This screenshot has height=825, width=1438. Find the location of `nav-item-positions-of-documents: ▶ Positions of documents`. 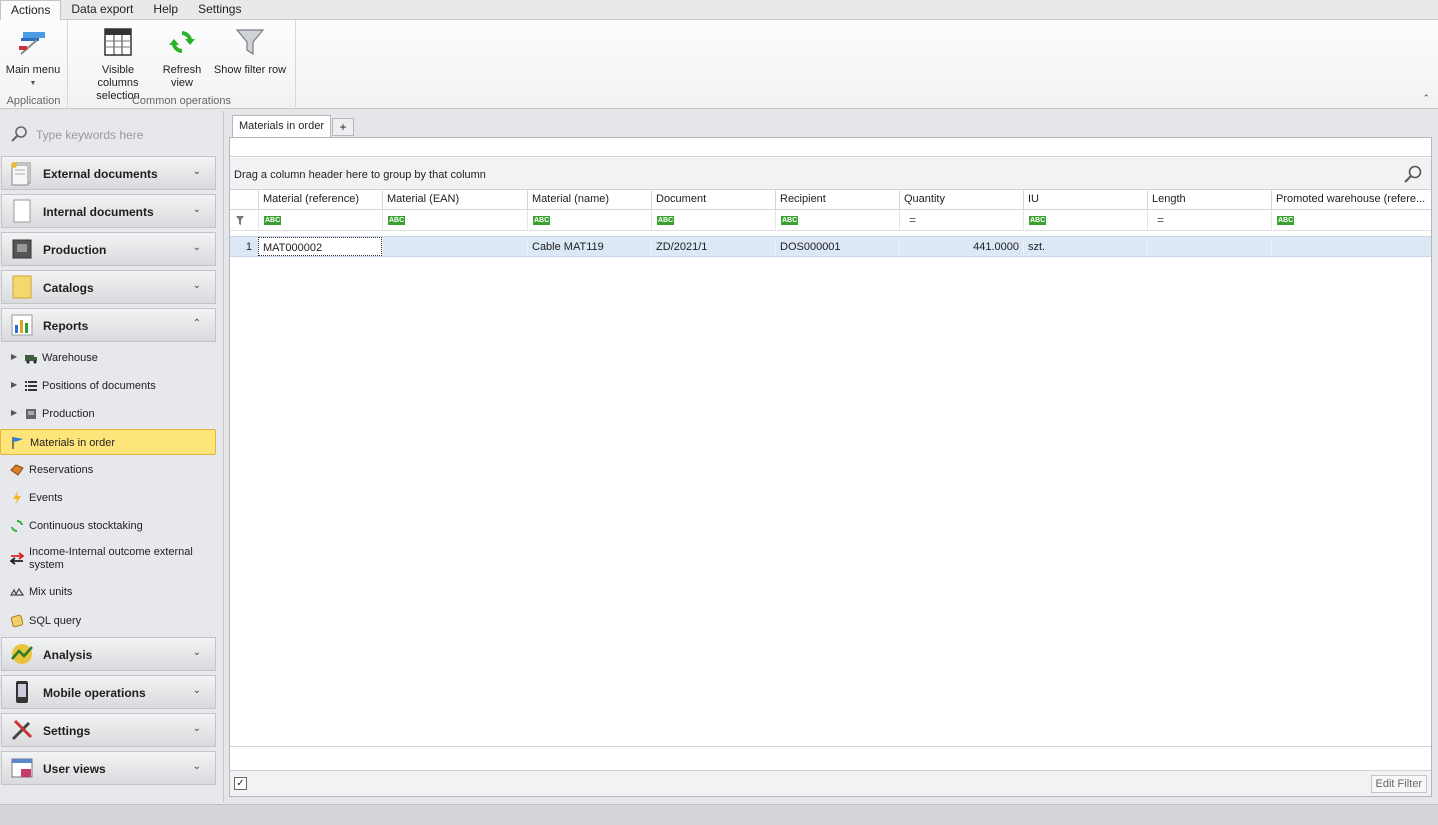

nav-item-positions-of-documents: ▶ Positions of documents is located at coordinates (108, 386).